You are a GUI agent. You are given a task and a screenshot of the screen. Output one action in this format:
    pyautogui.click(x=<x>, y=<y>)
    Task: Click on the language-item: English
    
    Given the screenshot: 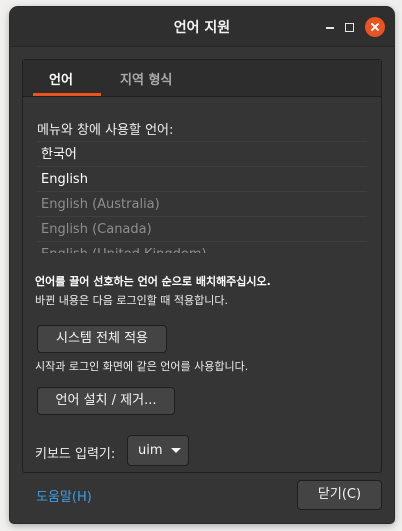 What is the action you would take?
    pyautogui.click(x=202, y=178)
    